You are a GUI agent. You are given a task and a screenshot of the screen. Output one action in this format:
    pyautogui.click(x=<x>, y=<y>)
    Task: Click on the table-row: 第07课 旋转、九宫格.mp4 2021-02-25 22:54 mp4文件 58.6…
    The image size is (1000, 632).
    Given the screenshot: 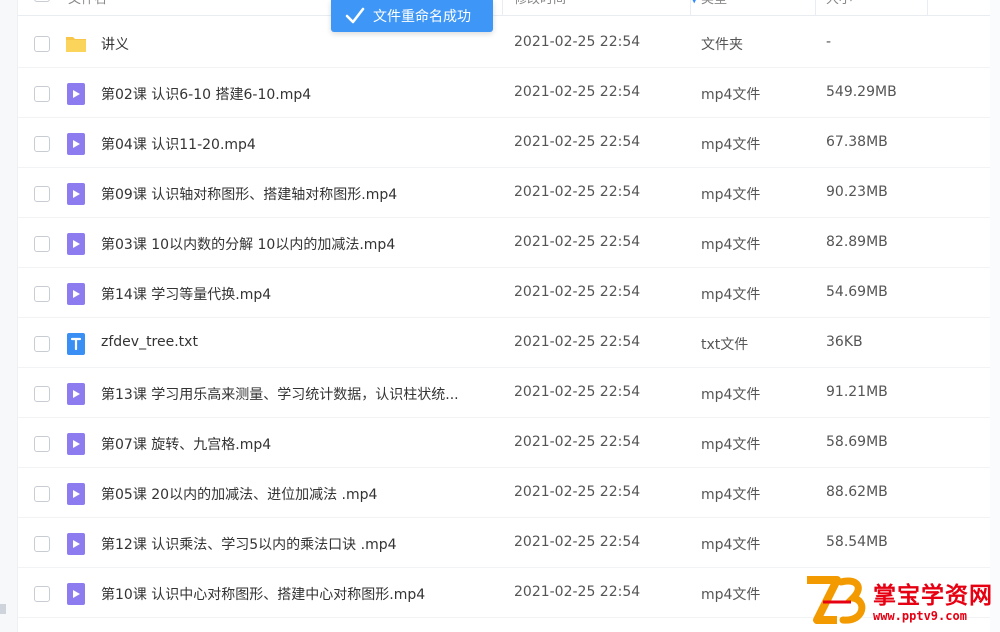 What is the action you would take?
    pyautogui.click(x=509, y=443)
    